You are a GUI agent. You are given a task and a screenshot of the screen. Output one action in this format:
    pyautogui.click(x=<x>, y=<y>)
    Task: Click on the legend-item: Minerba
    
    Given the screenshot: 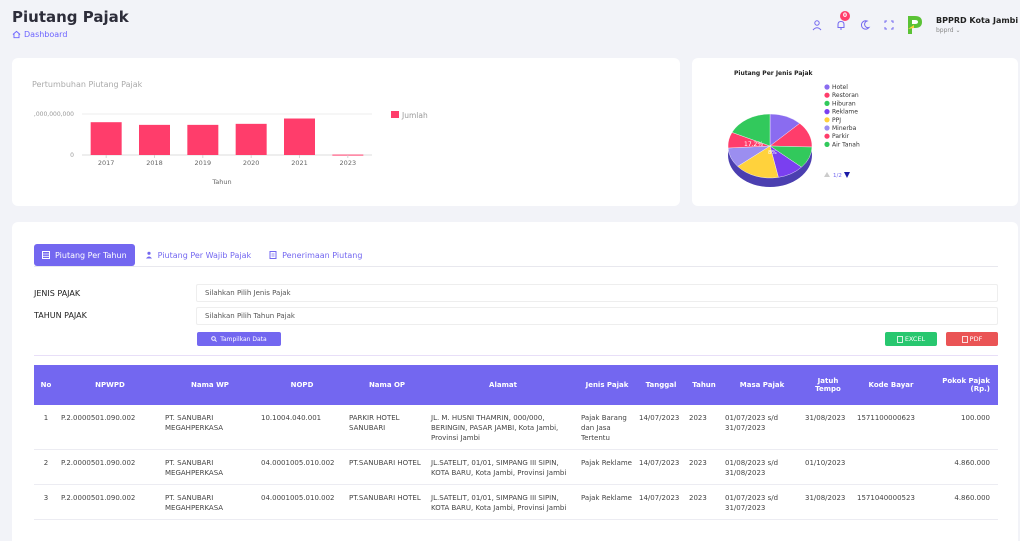 What is the action you would take?
    pyautogui.click(x=844, y=128)
    